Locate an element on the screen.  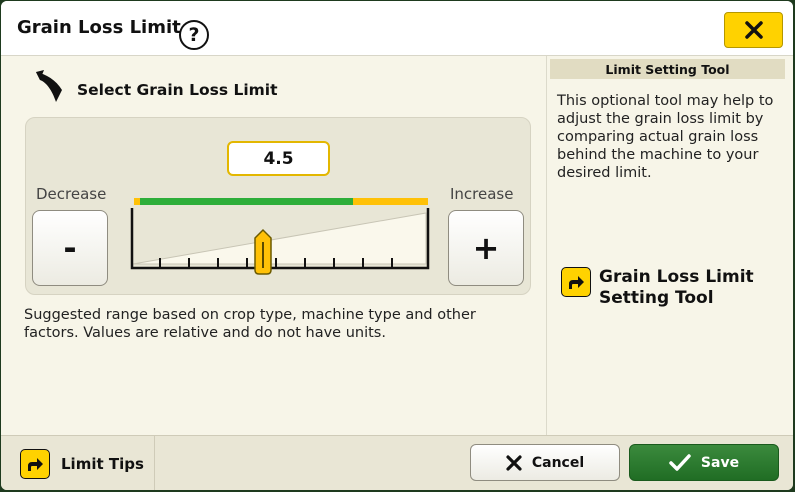
decrease-button: - is located at coordinates (70, 248).